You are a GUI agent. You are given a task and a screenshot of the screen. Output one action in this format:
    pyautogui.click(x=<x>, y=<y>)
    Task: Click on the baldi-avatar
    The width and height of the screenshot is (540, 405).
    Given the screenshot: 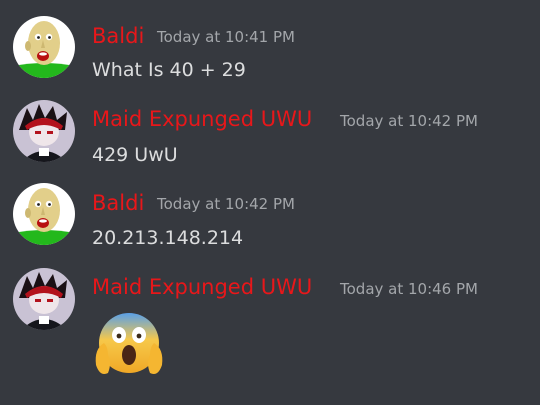 What is the action you would take?
    pyautogui.click(x=44, y=214)
    